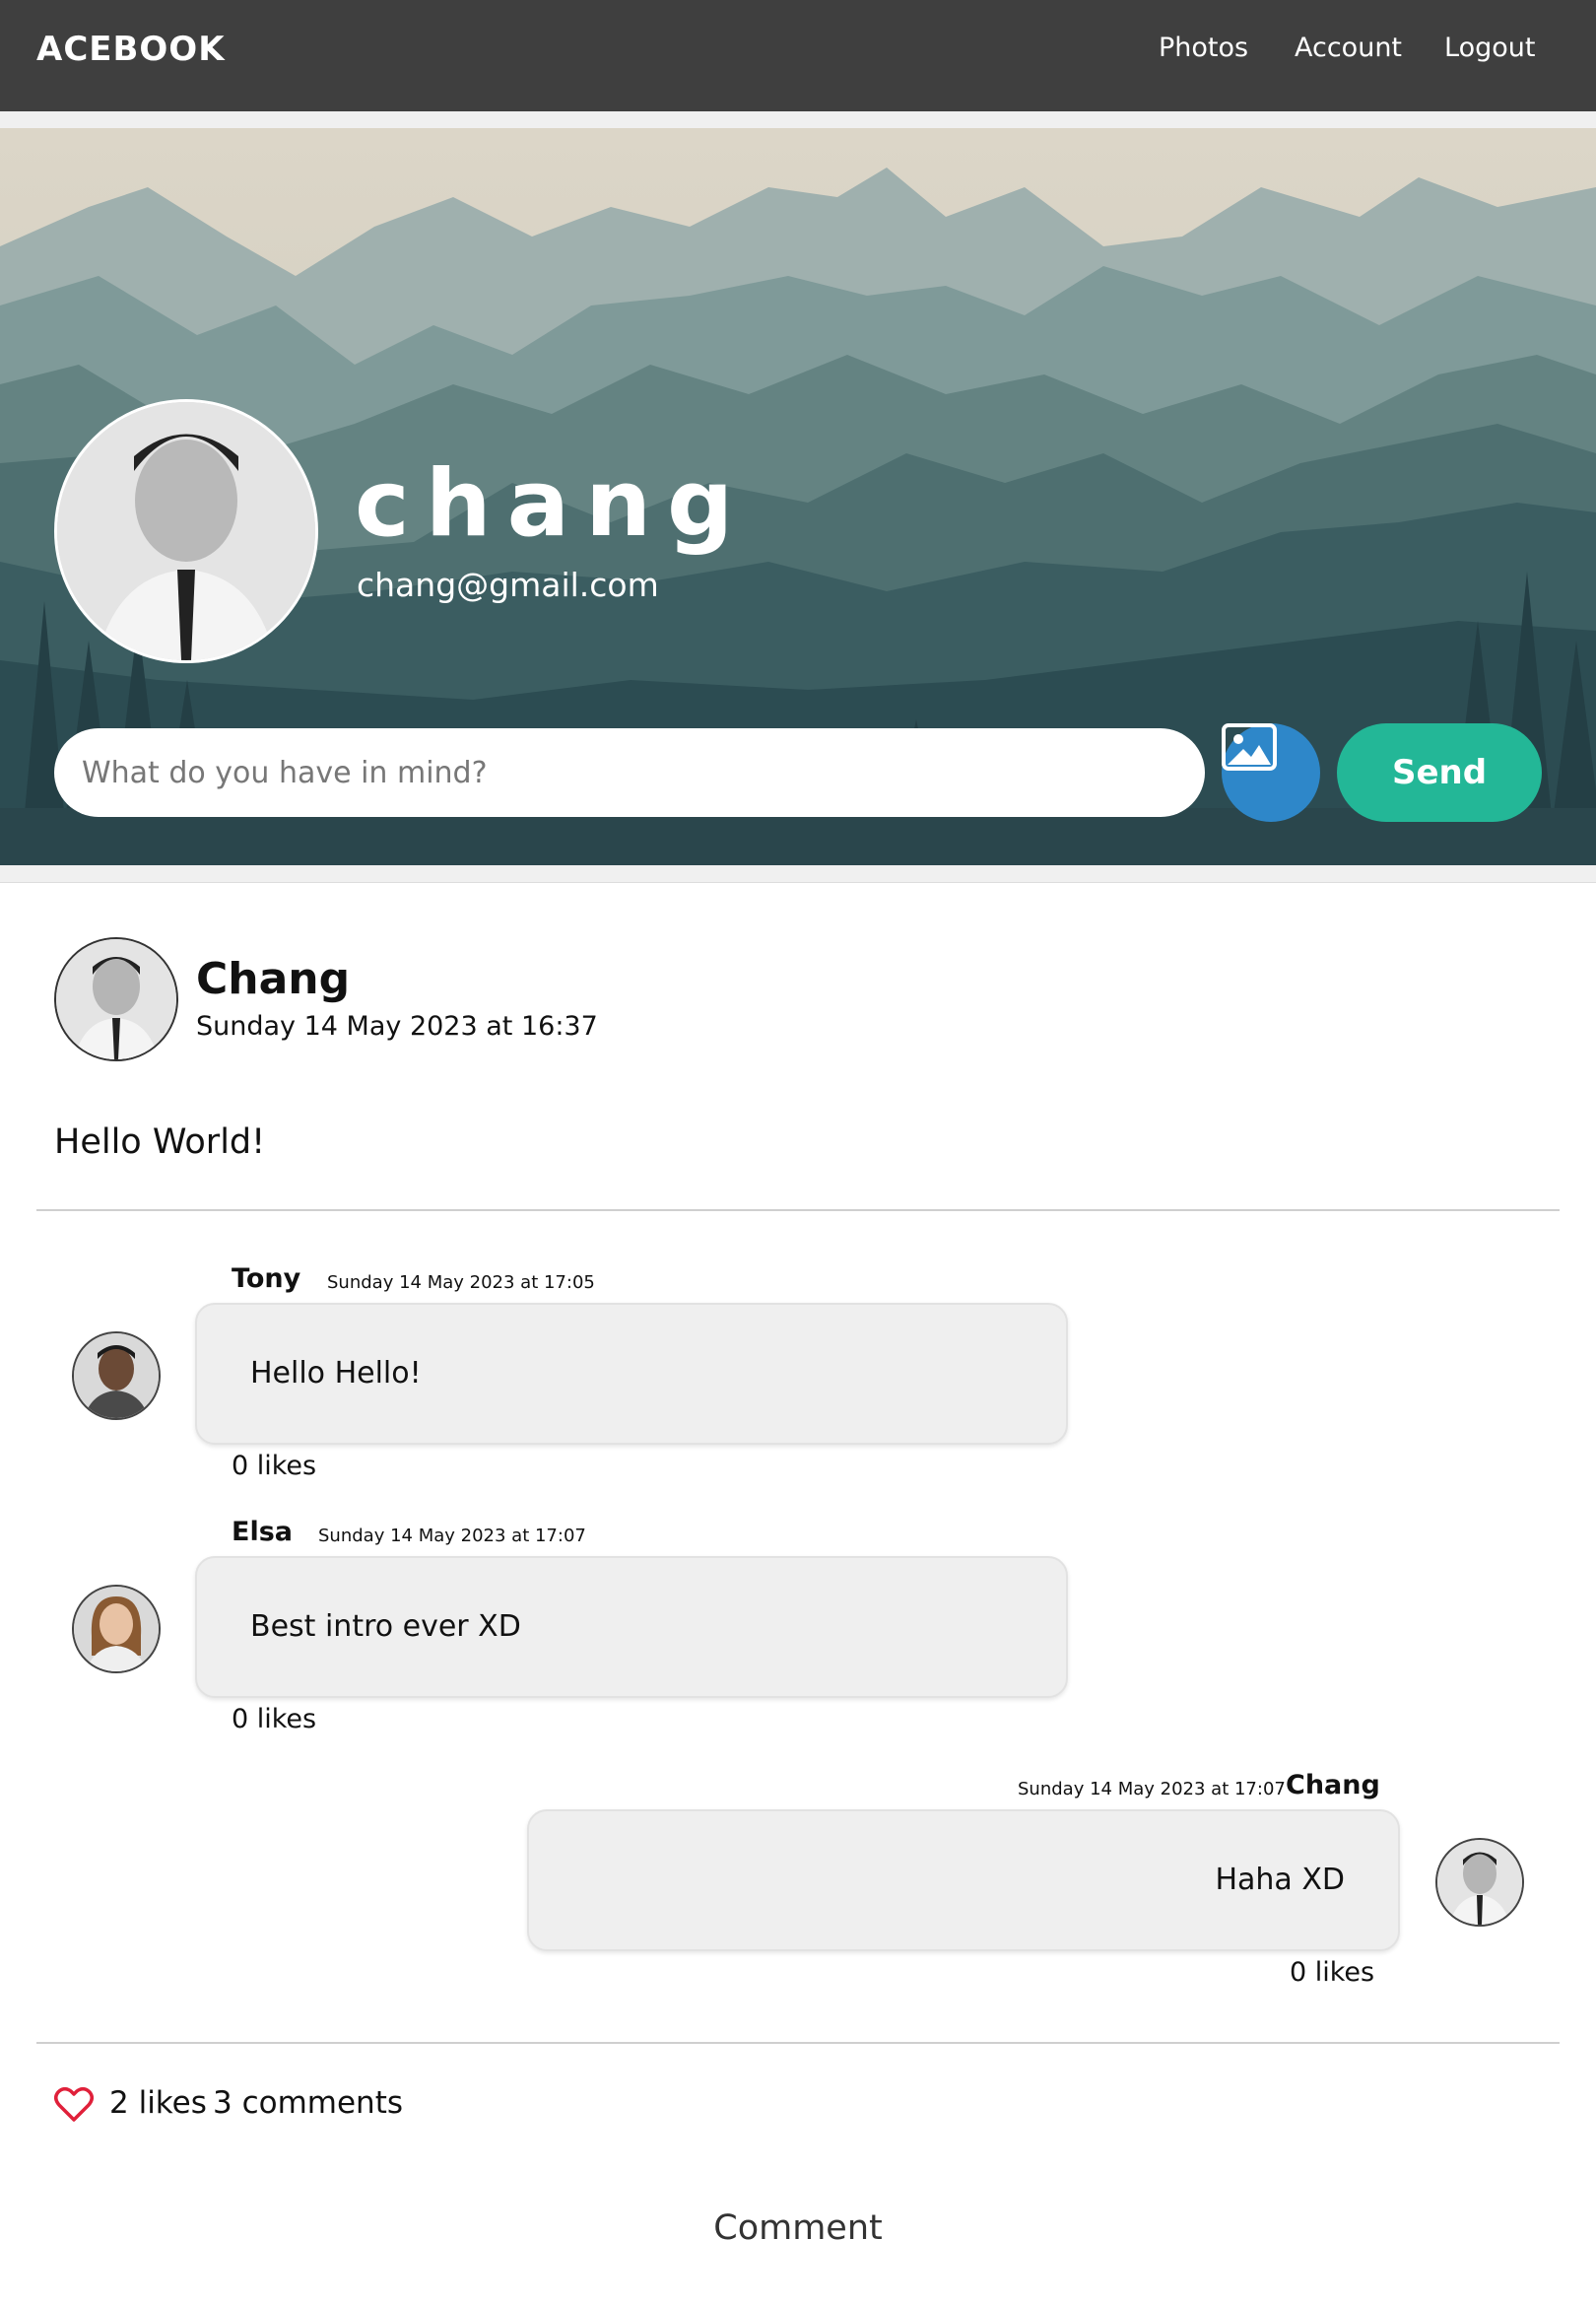 This screenshot has width=1596, height=2307. What do you see at coordinates (386, 1626) in the screenshot?
I see `comment-text: Best intro ever XD` at bounding box center [386, 1626].